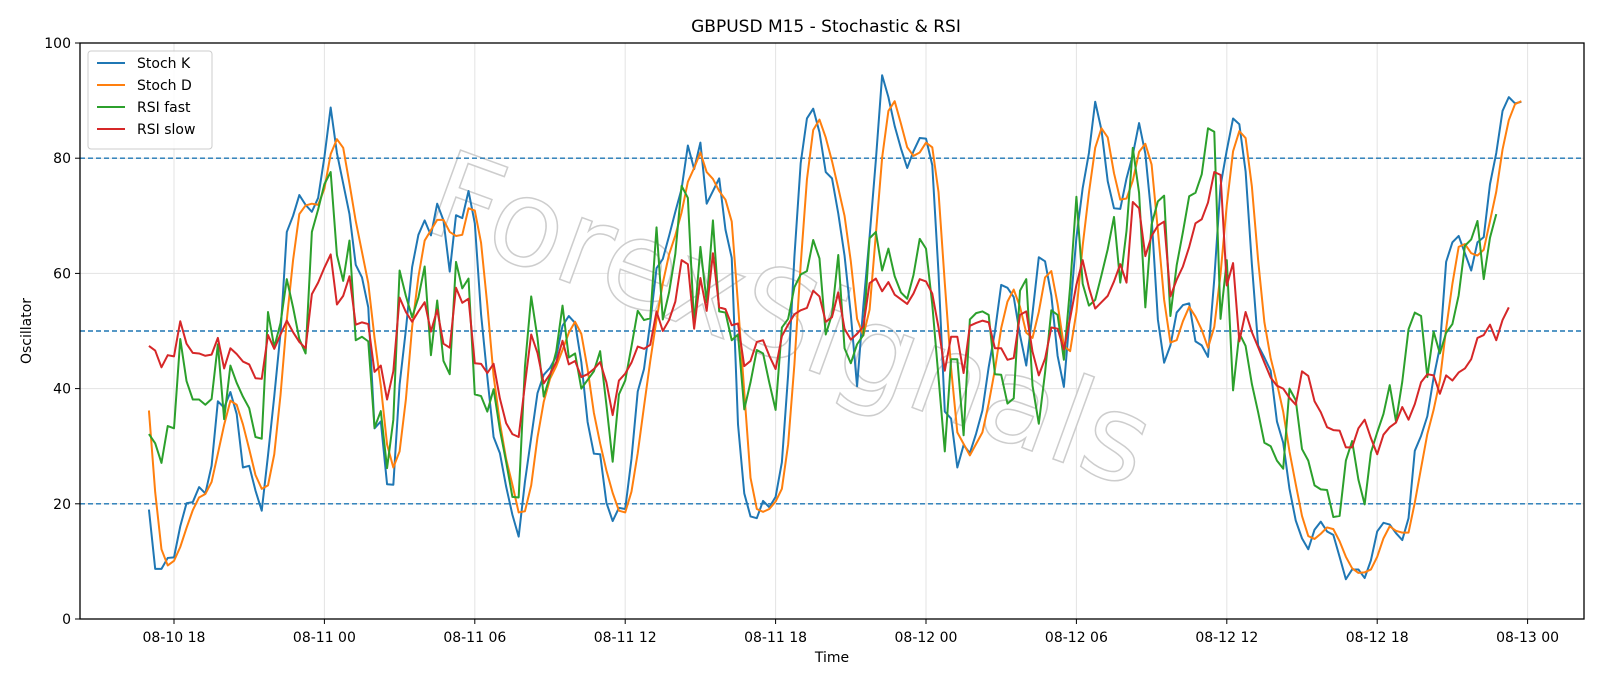 Image resolution: width=1600 pixels, height=686 pixels. I want to click on chart-title: GBPUSD M15 - Stochastic & RSI, so click(826, 27).